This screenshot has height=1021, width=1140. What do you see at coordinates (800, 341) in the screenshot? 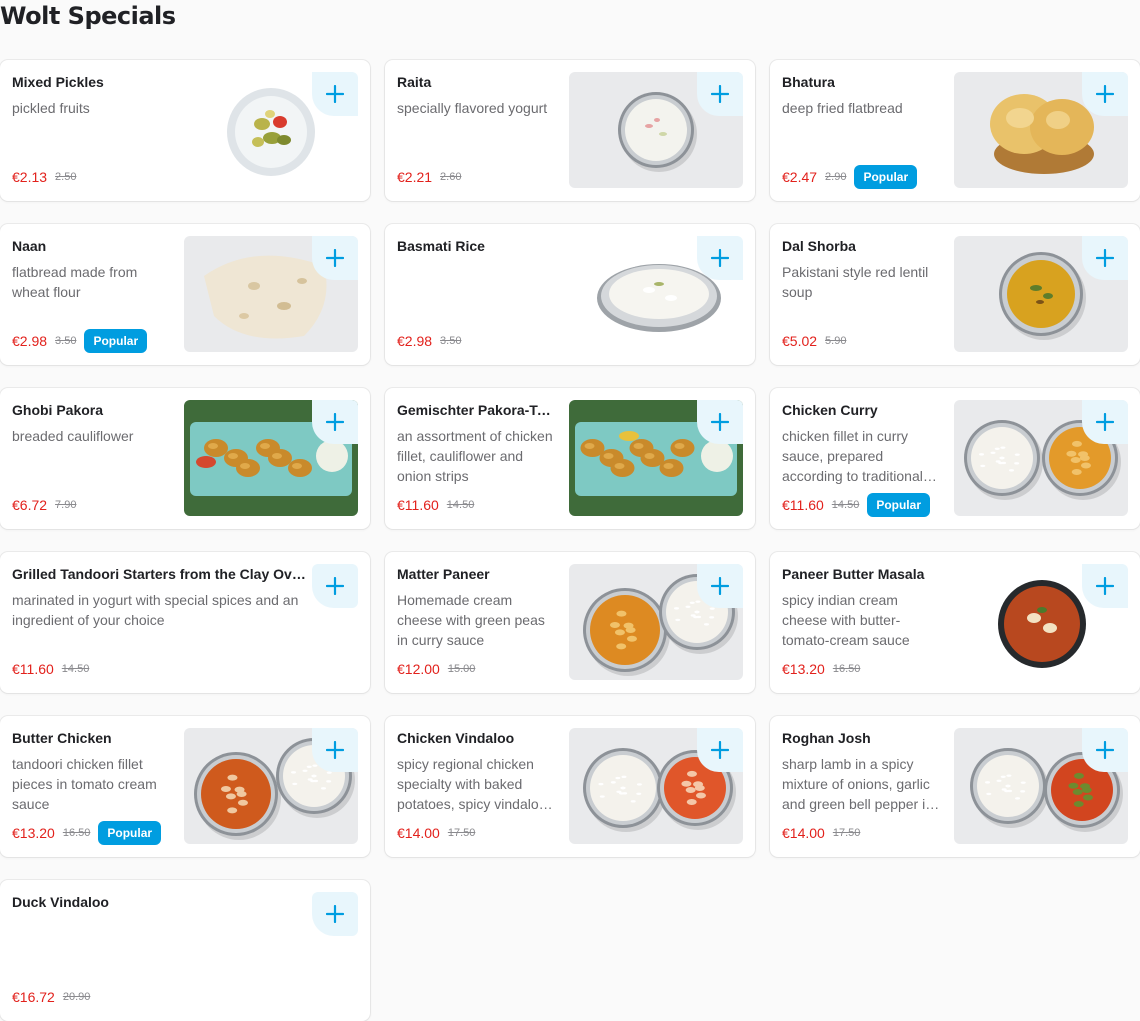
I see `menu-item-price: €5.02` at bounding box center [800, 341].